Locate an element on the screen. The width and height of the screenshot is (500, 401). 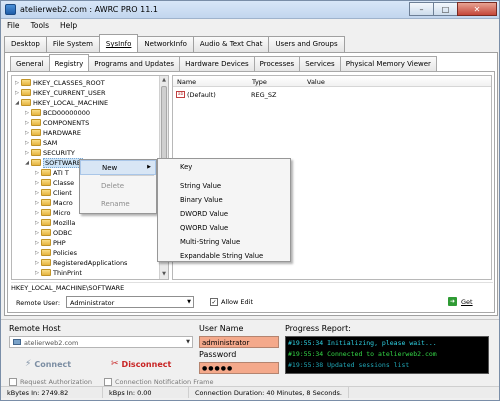
menu-item-expandable-string-value: Expandable String Value is located at coordinates (221, 256).